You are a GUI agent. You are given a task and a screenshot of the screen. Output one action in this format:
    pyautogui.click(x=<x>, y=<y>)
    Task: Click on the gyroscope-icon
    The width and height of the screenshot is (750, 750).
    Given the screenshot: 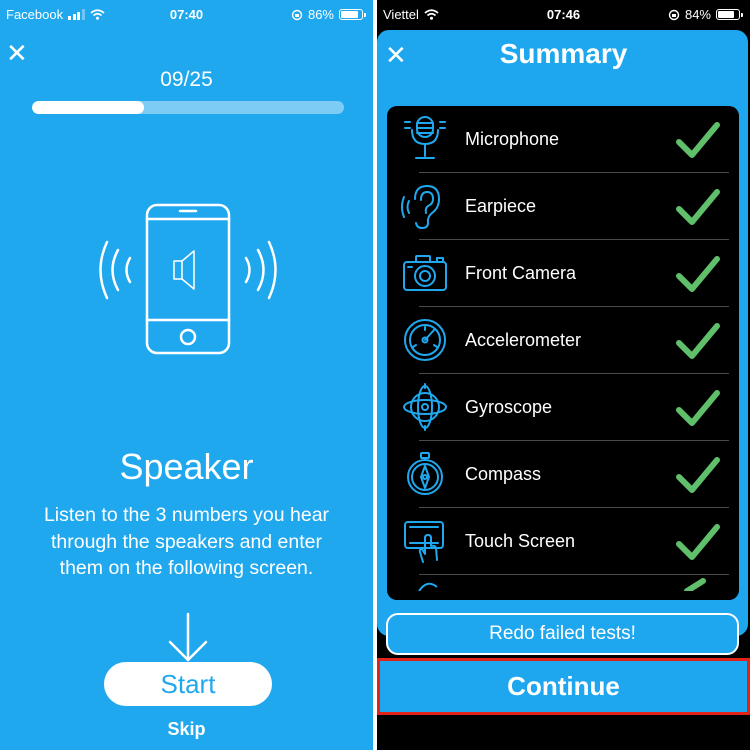 What is the action you would take?
    pyautogui.click(x=425, y=407)
    